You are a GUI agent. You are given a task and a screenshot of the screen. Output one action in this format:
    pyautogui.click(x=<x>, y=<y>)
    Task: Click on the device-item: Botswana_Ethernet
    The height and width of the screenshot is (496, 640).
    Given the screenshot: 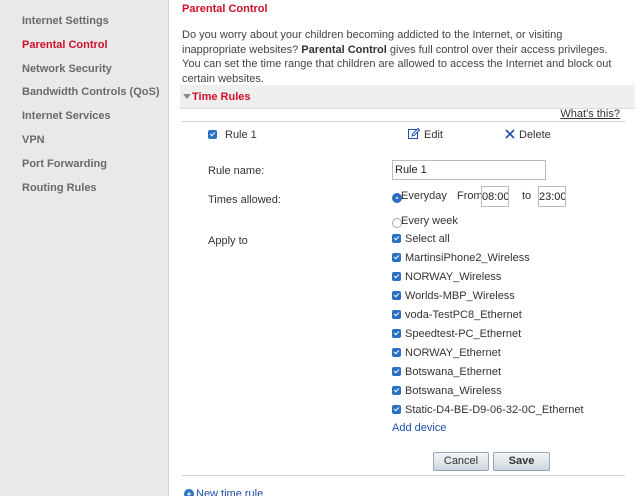 What is the action you would take?
    pyautogui.click(x=488, y=375)
    